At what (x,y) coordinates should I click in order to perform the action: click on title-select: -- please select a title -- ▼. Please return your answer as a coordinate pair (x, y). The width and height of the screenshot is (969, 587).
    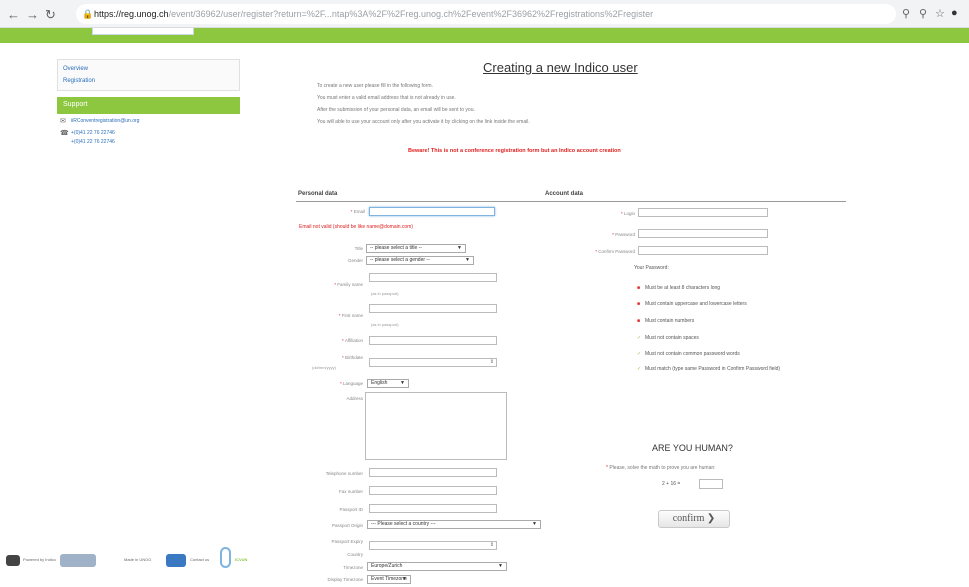
    Looking at the image, I should click on (416, 248).